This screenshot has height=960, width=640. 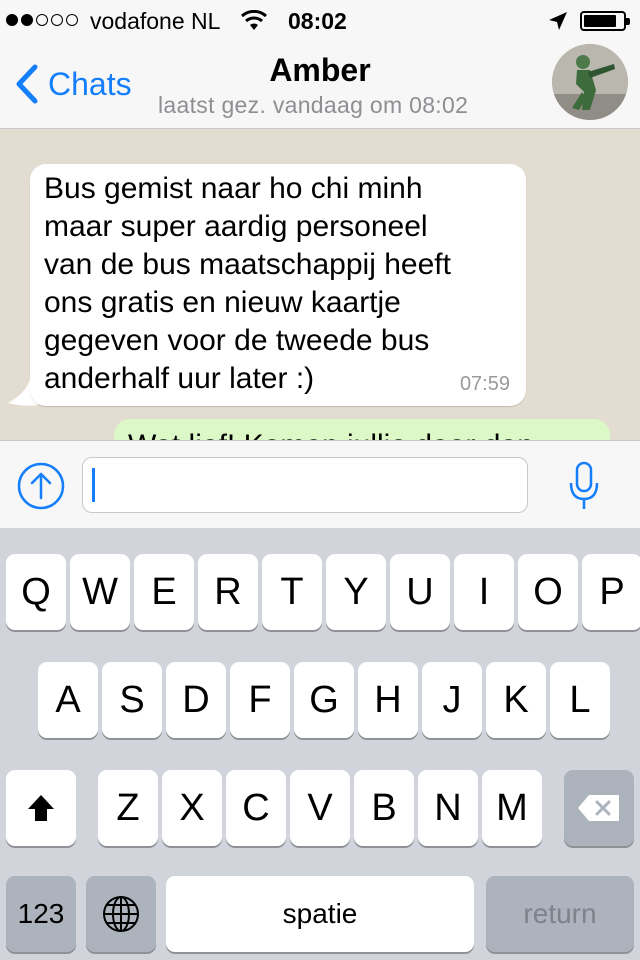 I want to click on key-c: C, so click(x=256, y=808).